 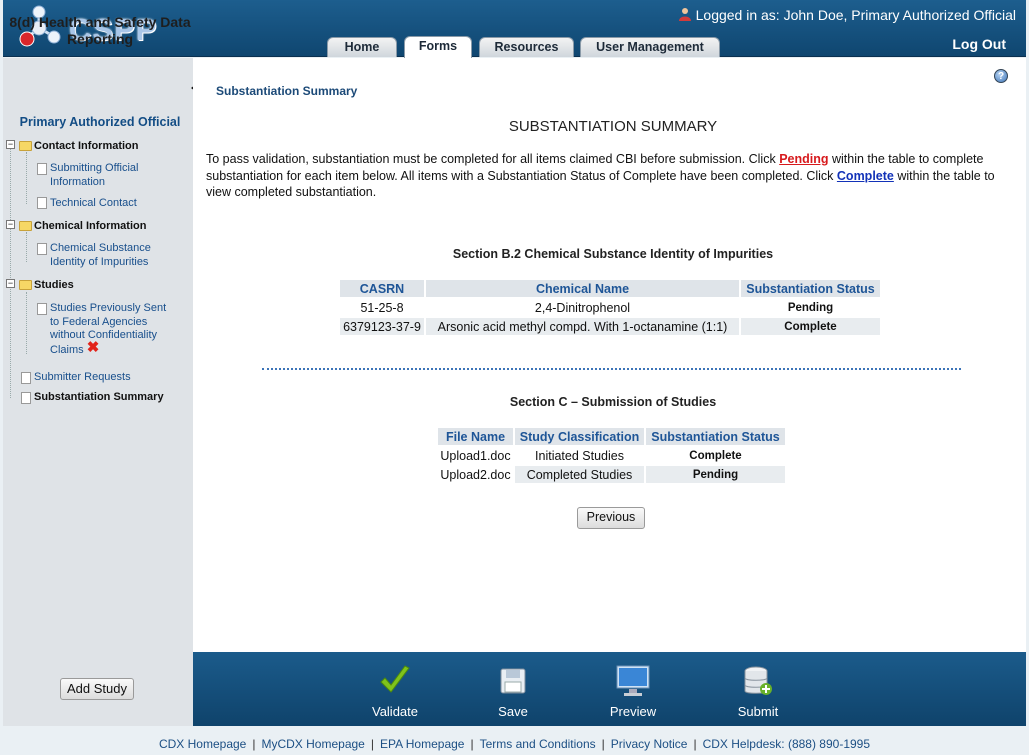 I want to click on monitor-icon, so click(x=633, y=680).